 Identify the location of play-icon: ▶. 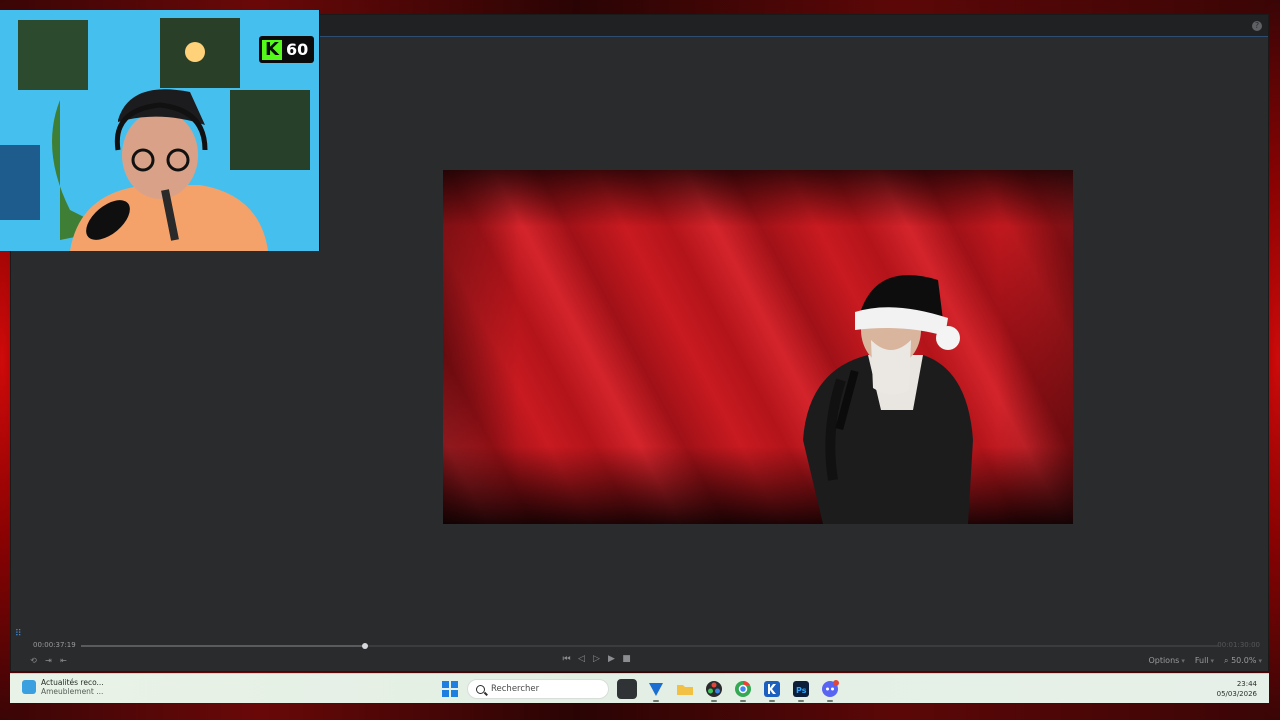
(611, 659).